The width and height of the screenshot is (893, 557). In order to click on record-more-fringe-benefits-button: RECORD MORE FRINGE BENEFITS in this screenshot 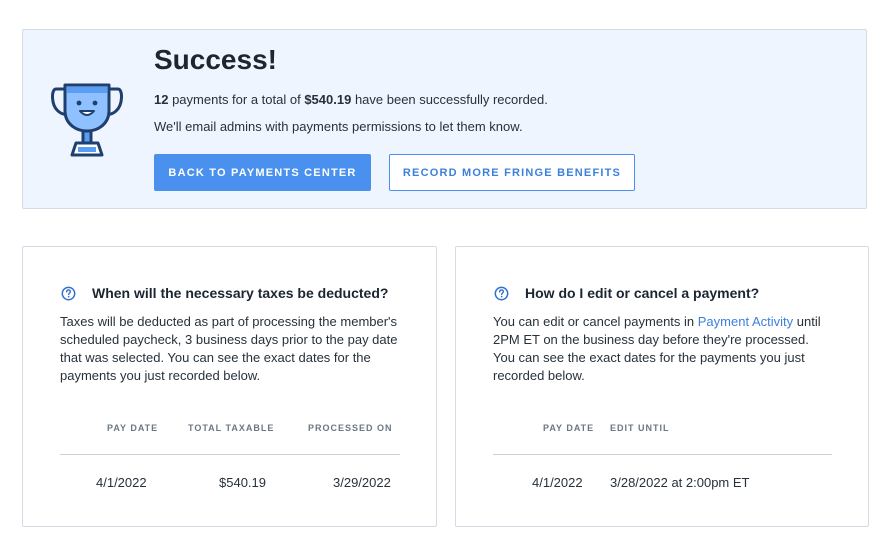, I will do `click(512, 172)`.